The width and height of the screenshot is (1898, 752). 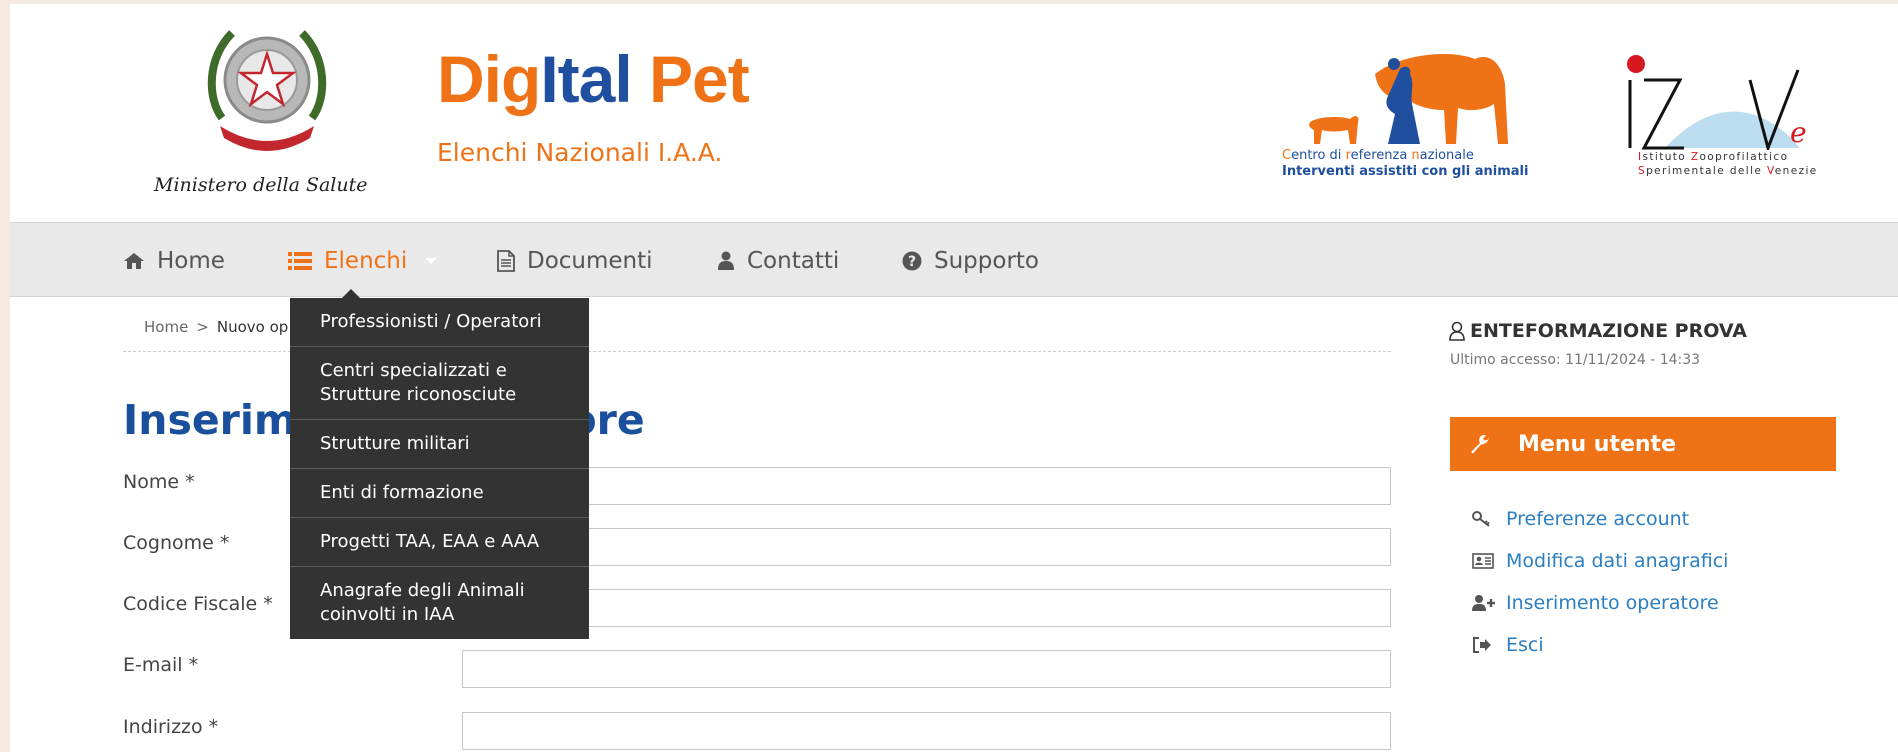 I want to click on menu-item-progetti: Progetti TAA, EAA e AAA, so click(x=439, y=542).